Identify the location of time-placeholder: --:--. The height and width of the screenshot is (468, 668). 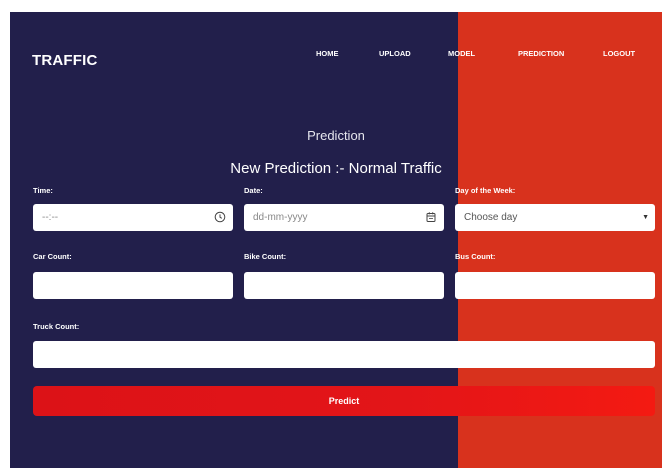
(50, 217).